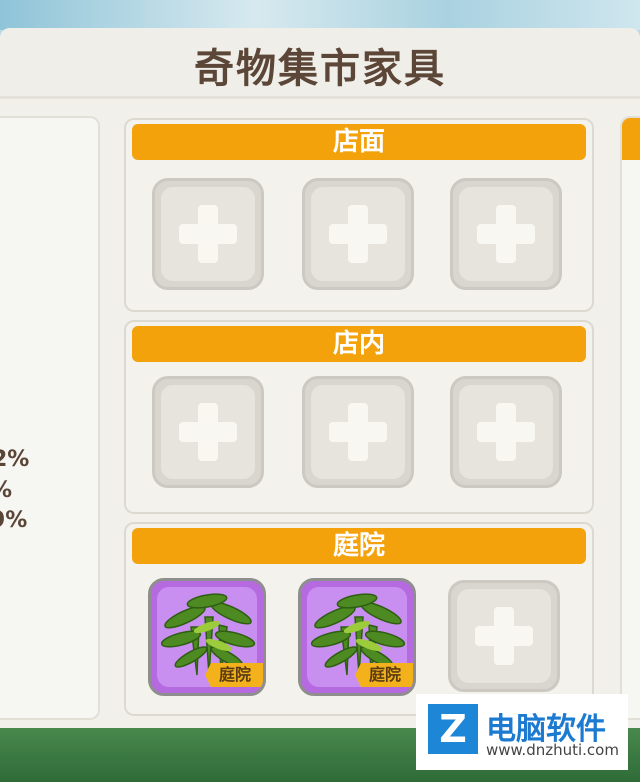 Image resolution: width=640 pixels, height=782 pixels. I want to click on title-divider, so click(320, 97).